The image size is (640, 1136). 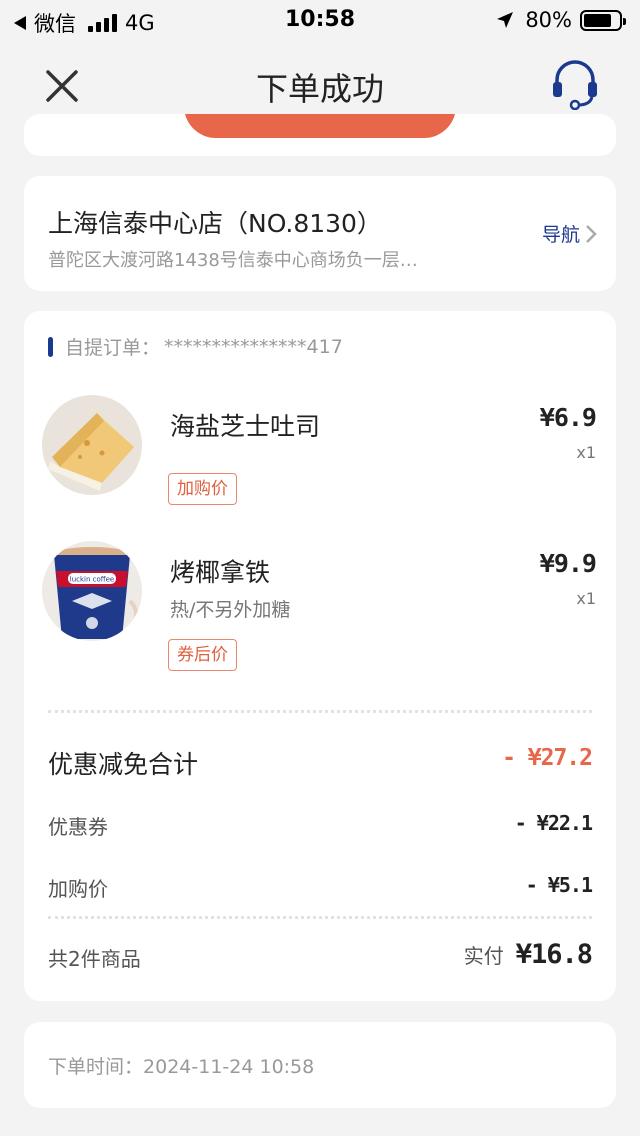 I want to click on customer-service-button, so click(x=575, y=84).